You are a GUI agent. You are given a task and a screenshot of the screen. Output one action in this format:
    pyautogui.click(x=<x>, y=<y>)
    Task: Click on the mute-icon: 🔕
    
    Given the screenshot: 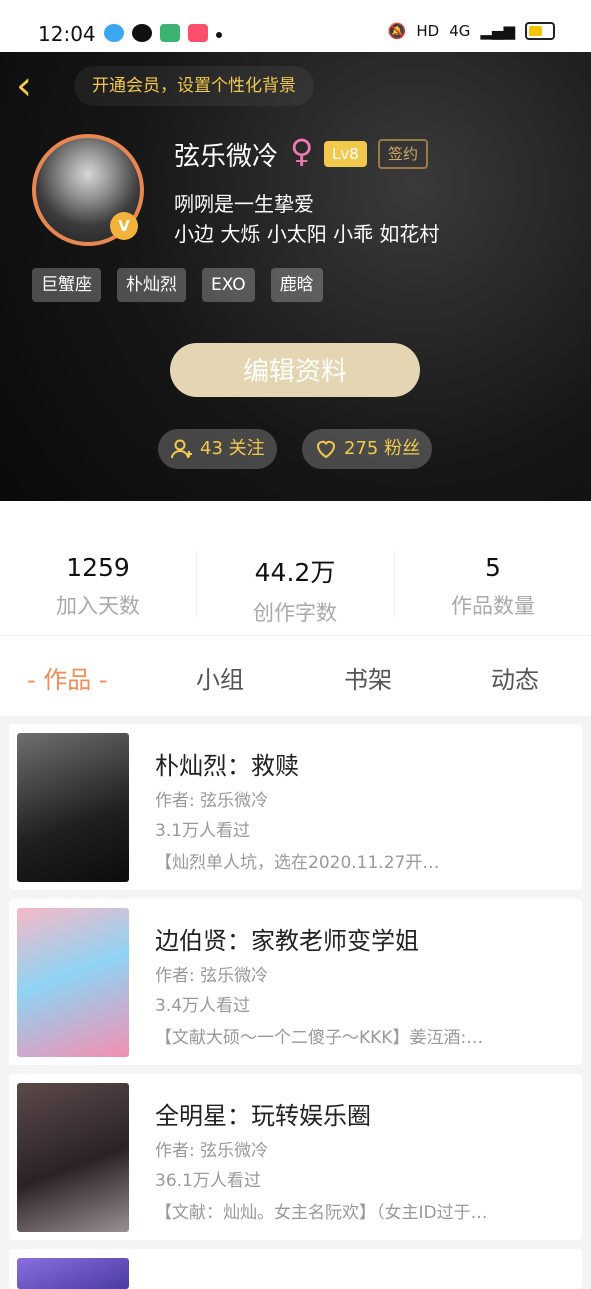 What is the action you would take?
    pyautogui.click(x=397, y=31)
    